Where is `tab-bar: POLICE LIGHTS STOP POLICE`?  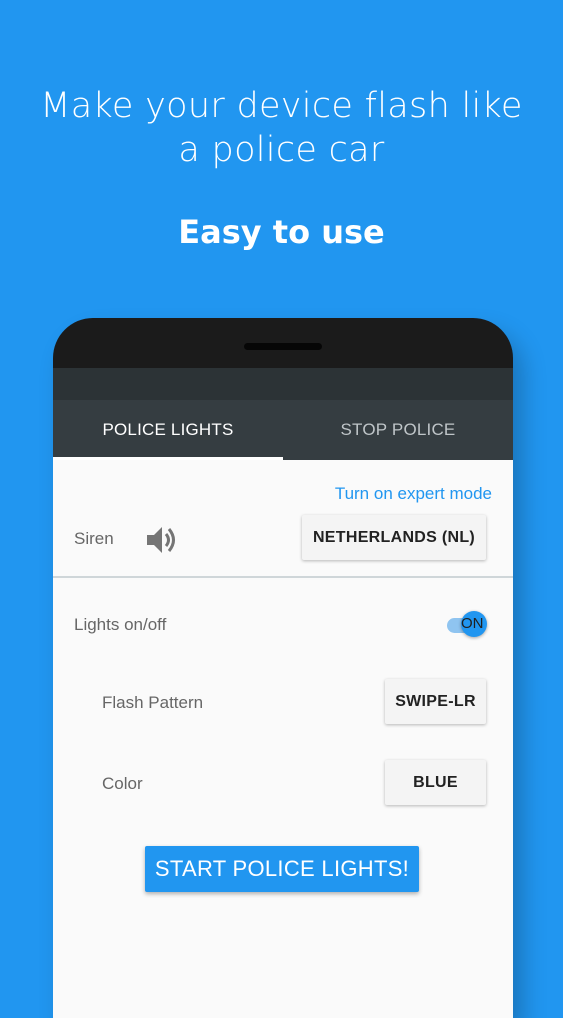 tab-bar: POLICE LIGHTS STOP POLICE is located at coordinates (283, 430).